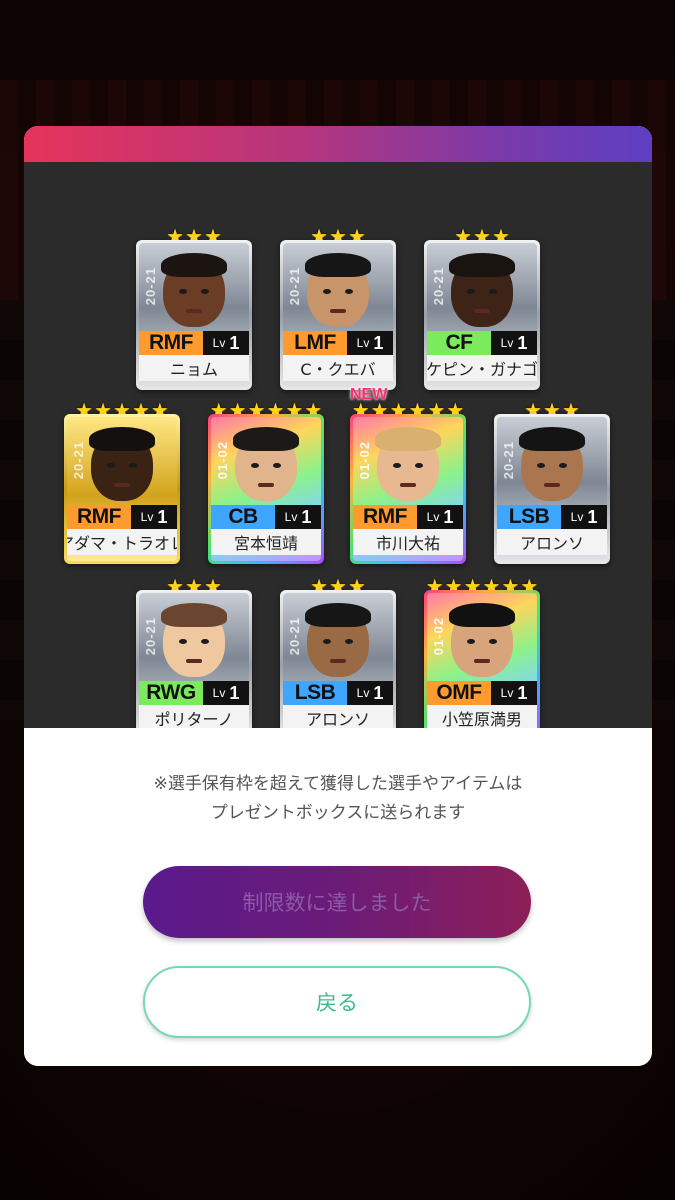  What do you see at coordinates (459, 343) in the screenshot?
I see `position-label: CF` at bounding box center [459, 343].